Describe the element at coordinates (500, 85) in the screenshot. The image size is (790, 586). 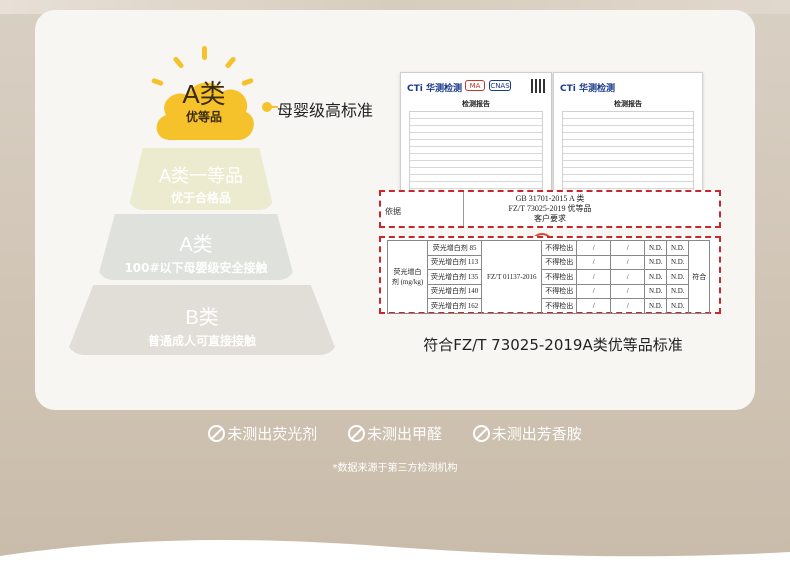
I see `cnas-badge: CNAS` at that location.